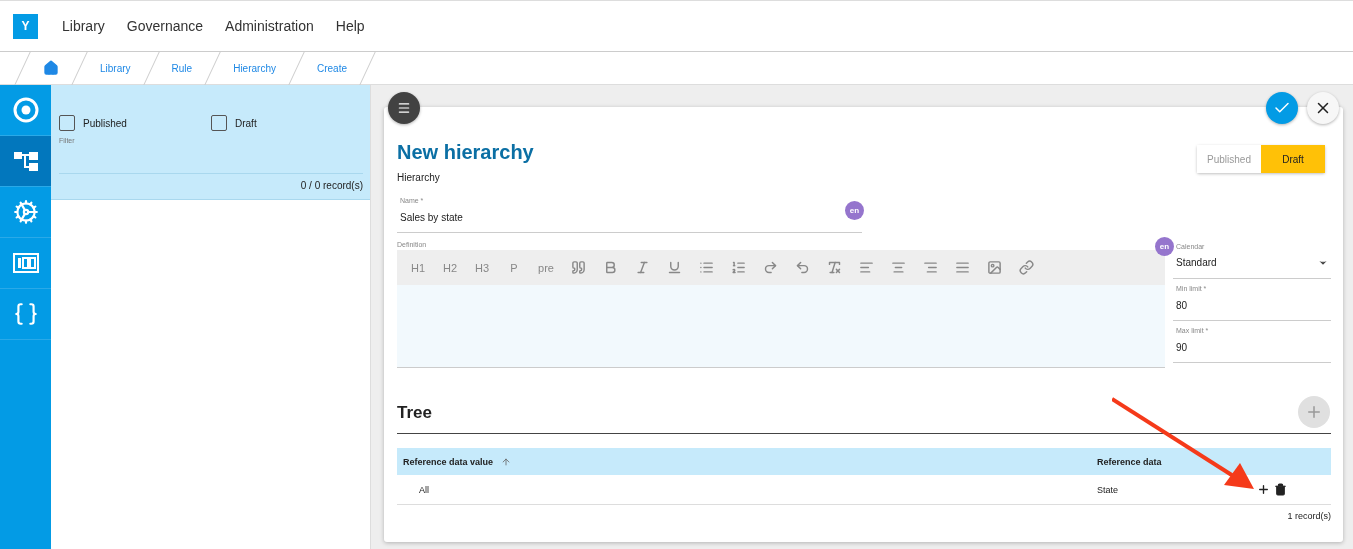  I want to click on table-cell-text: State, so click(1108, 489).